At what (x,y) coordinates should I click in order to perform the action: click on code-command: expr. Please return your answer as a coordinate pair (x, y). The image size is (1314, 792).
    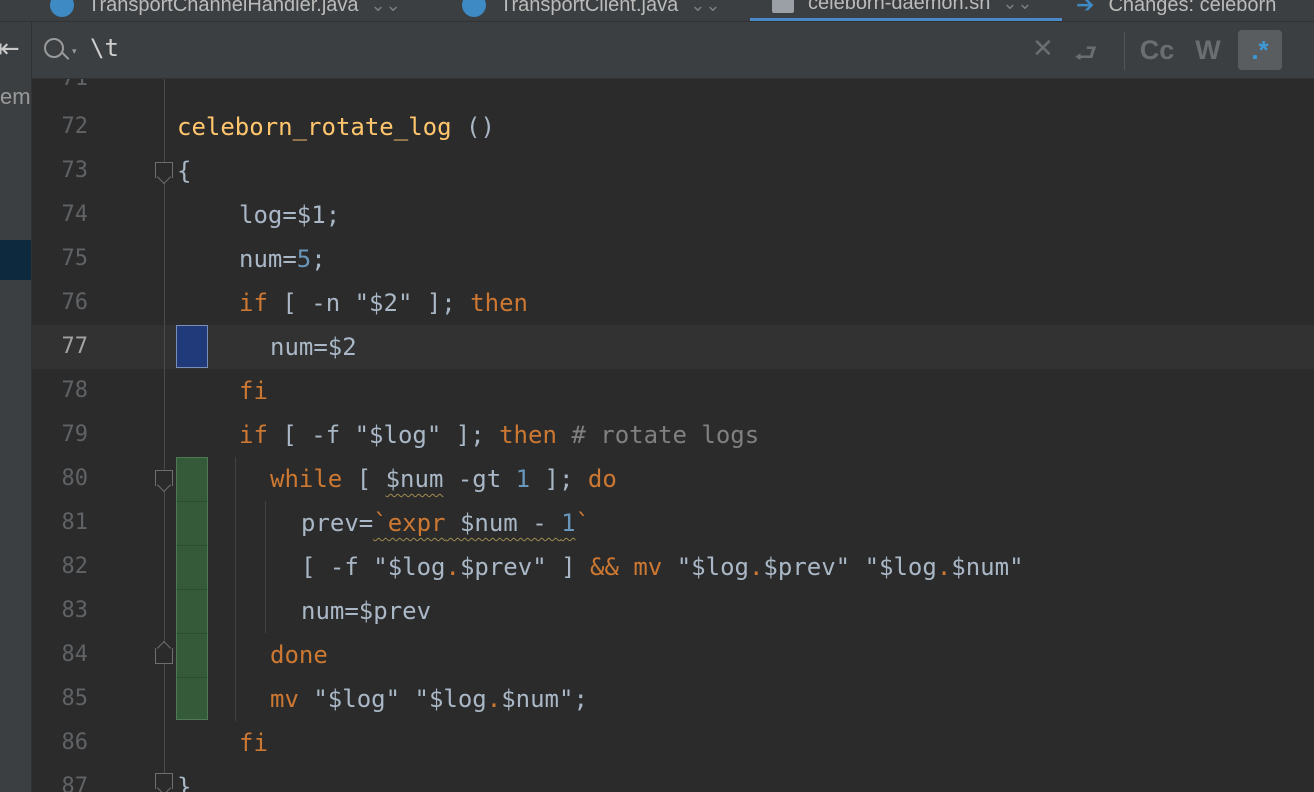
    Looking at the image, I should click on (416, 523).